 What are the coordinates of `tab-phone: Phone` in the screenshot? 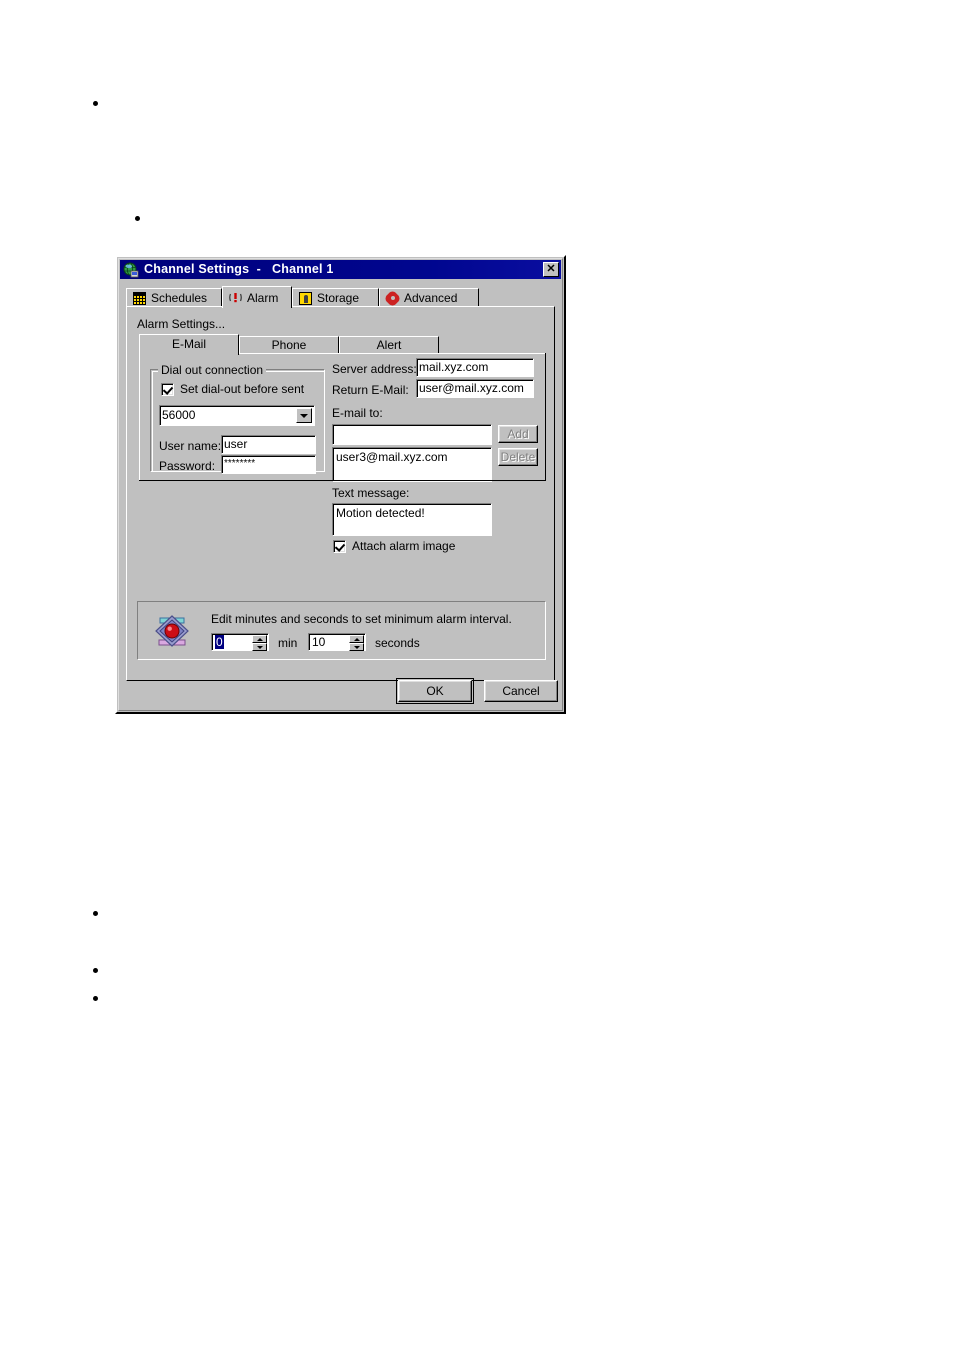 It's located at (289, 345).